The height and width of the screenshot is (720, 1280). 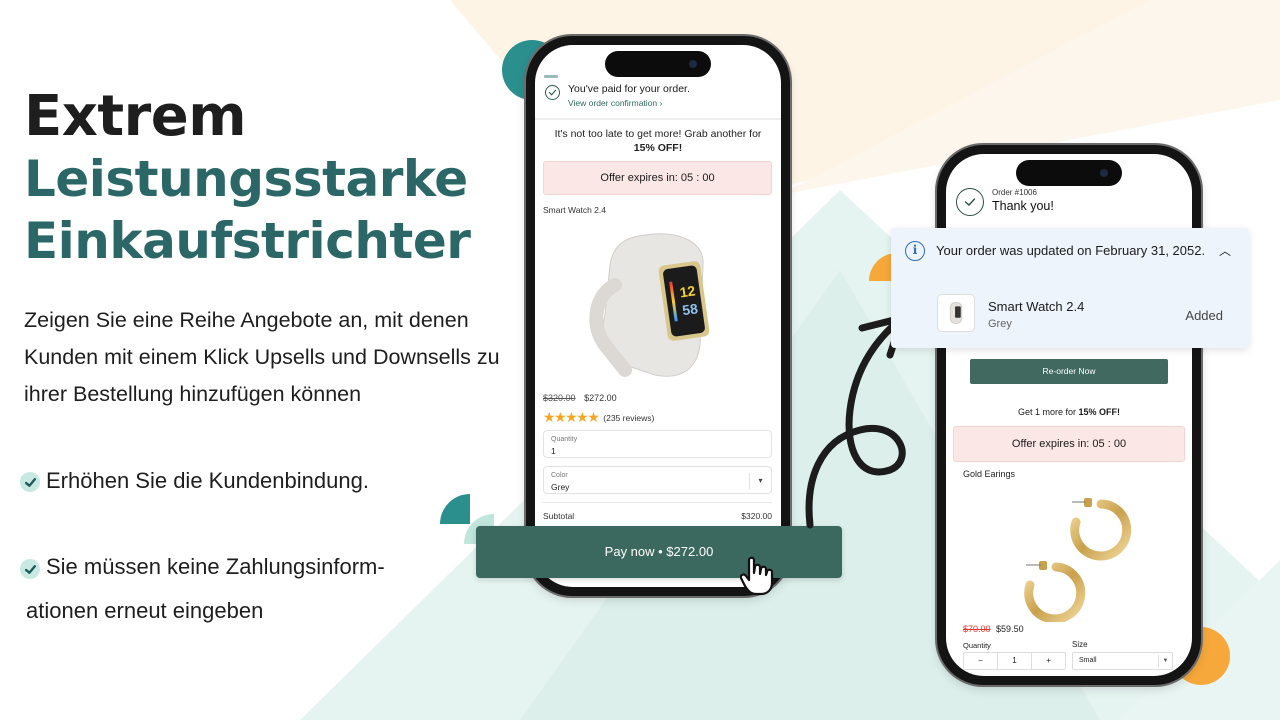 I want to click on order-header: Order #1006 Thank you!, so click(x=1005, y=202).